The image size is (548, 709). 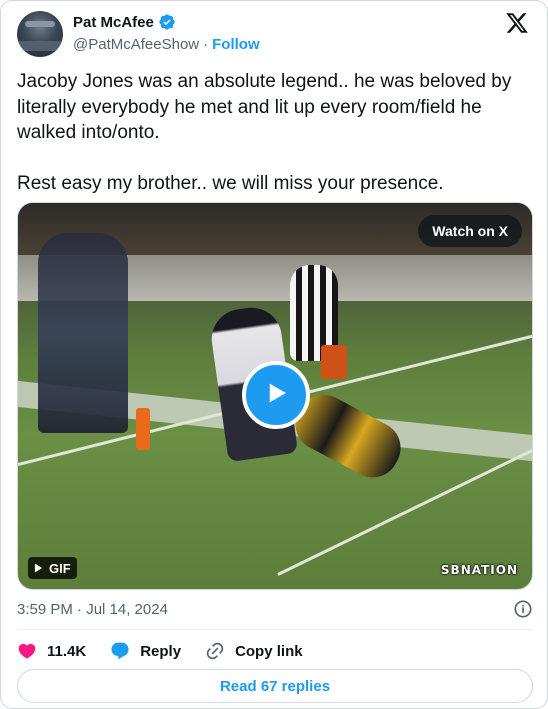 What do you see at coordinates (479, 570) in the screenshot?
I see `sbnation-watermark: SBNATION` at bounding box center [479, 570].